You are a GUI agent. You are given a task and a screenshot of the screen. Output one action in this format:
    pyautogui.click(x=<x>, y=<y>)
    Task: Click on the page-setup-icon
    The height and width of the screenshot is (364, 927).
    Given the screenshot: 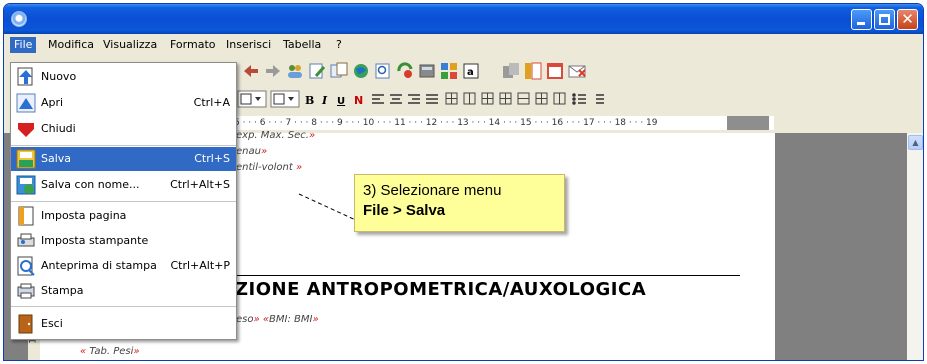 What is the action you would take?
    pyautogui.click(x=26, y=216)
    